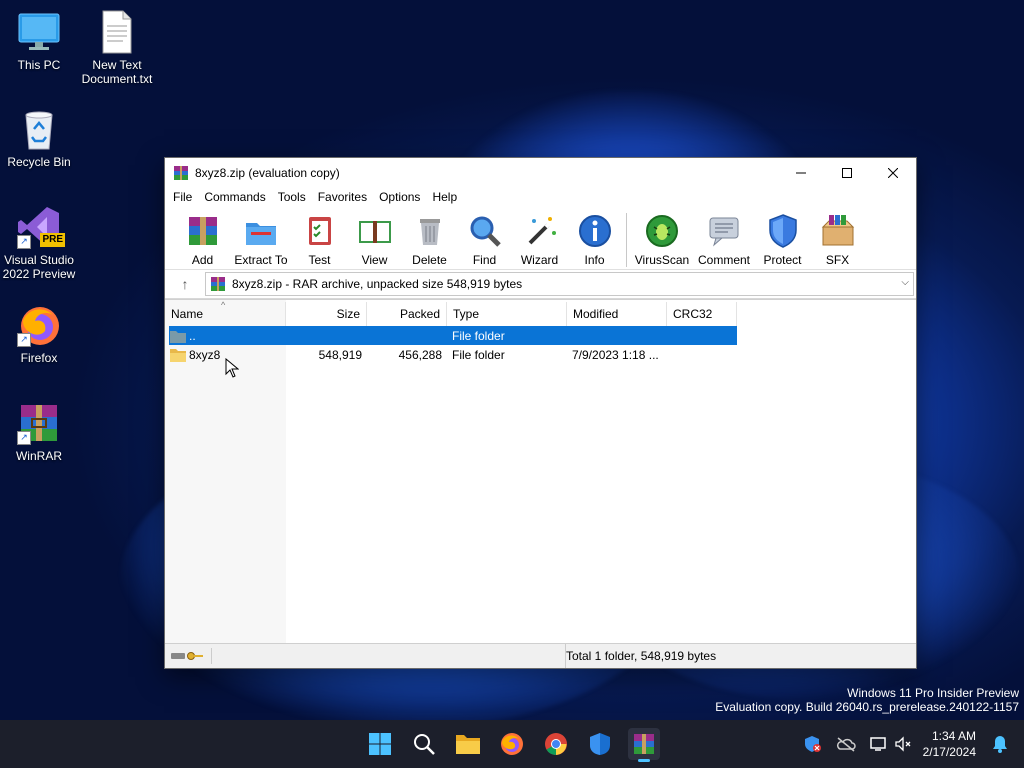  I want to click on wizard-button: Wizard, so click(539, 237).